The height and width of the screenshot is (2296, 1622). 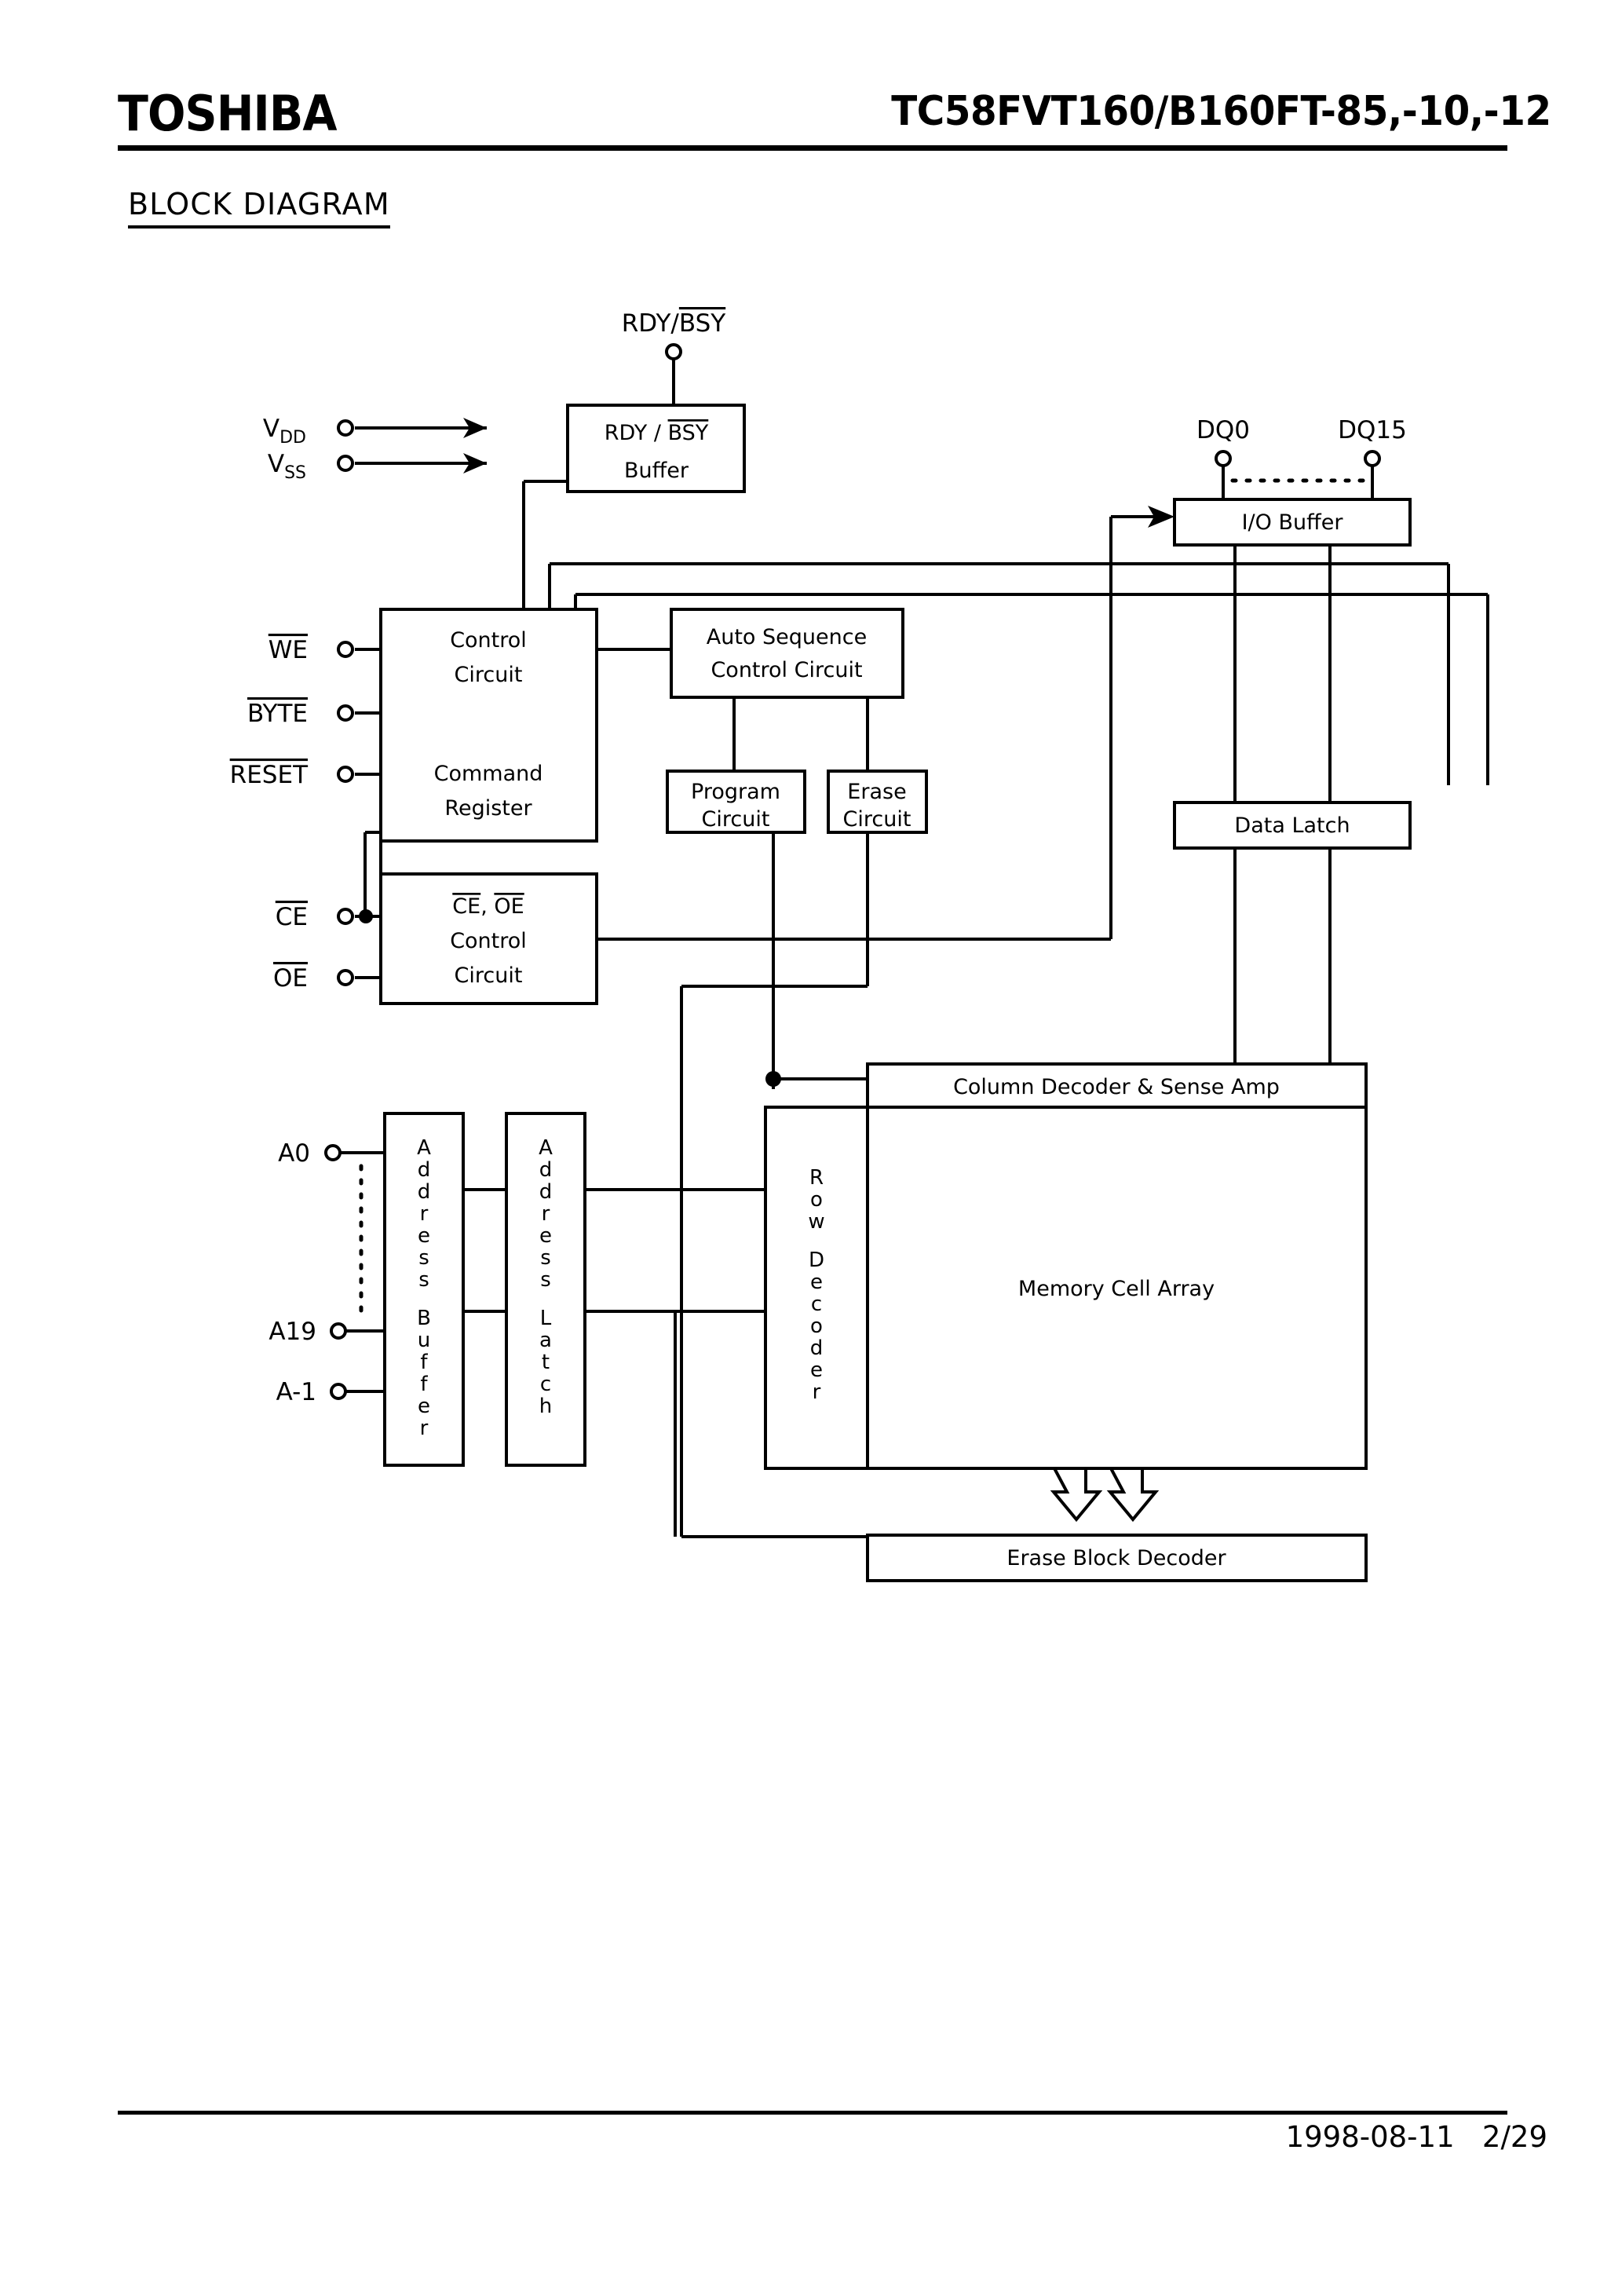 I want to click on label-memory-cell-array: Memory Cell Array, so click(x=1116, y=1289).